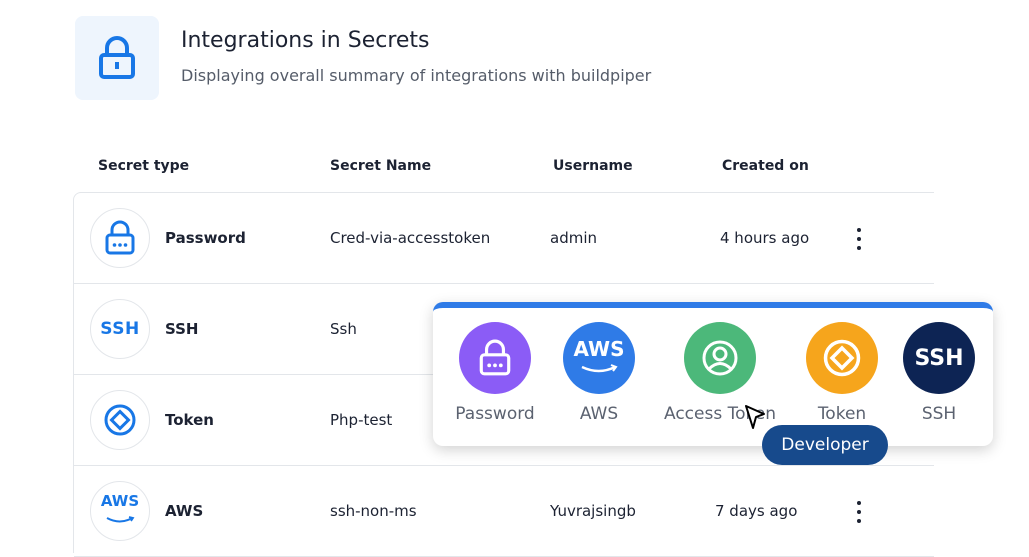 The height and width of the screenshot is (557, 1029). I want to click on username: admin, so click(573, 238).